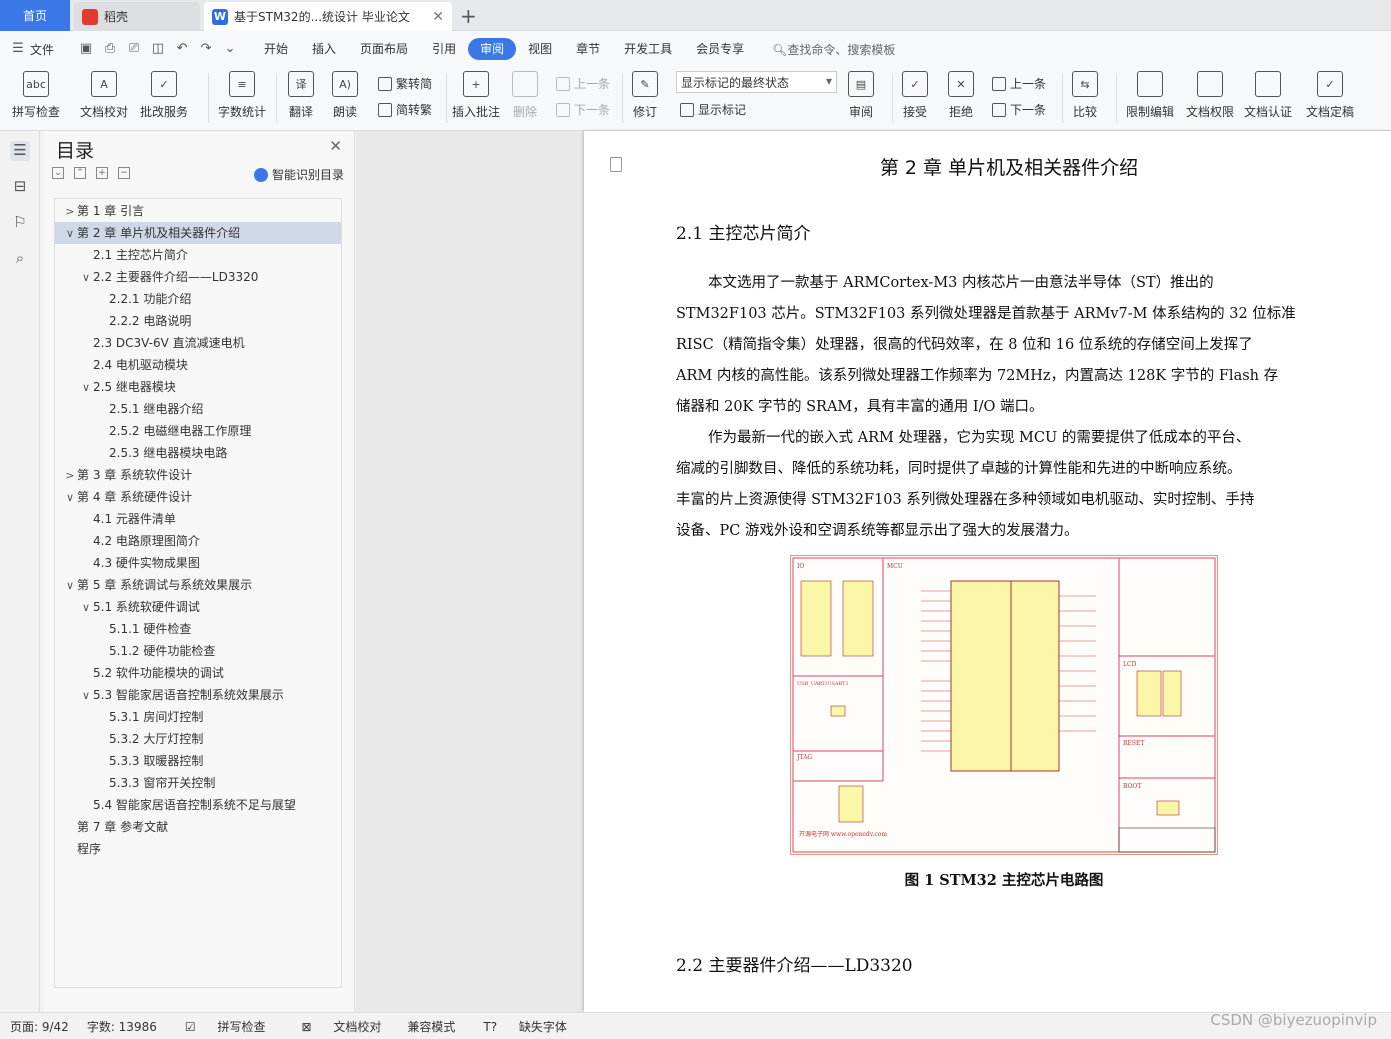 Image resolution: width=1391 pixels, height=1039 pixels. I want to click on toc-item: 5.2 软件功能模块的调试, so click(198, 673).